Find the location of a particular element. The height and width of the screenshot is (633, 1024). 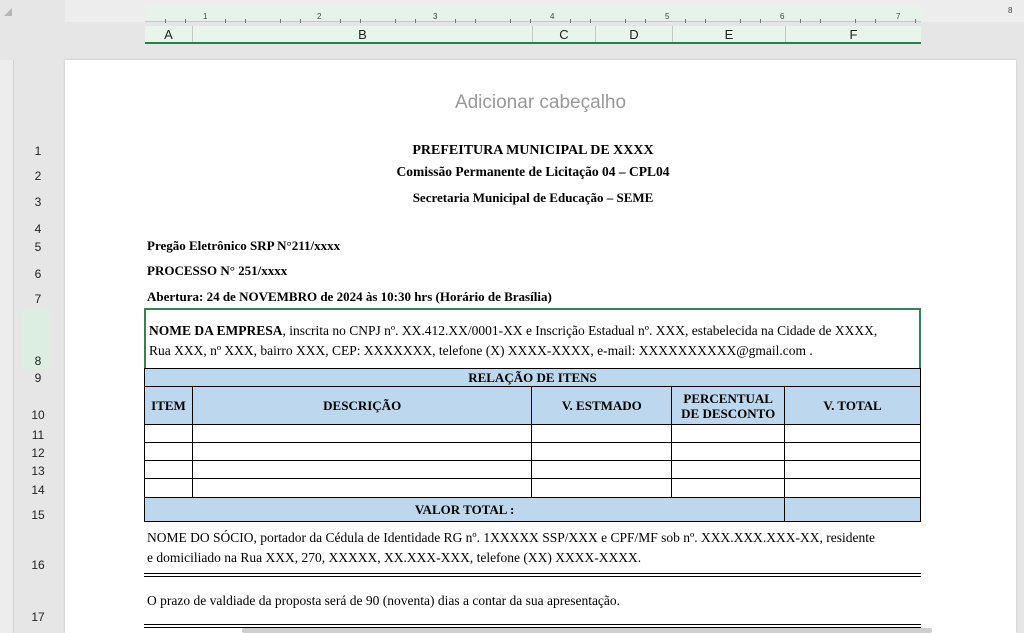

header-descricao: DESCRIÇÃO is located at coordinates (362, 405).